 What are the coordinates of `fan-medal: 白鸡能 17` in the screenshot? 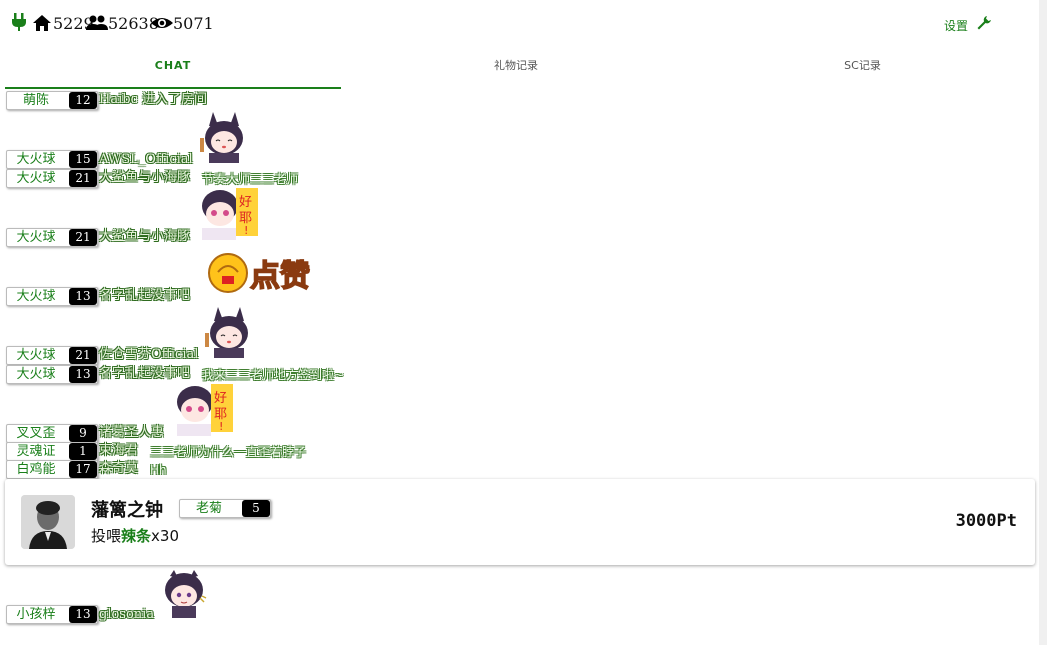 It's located at (52, 469).